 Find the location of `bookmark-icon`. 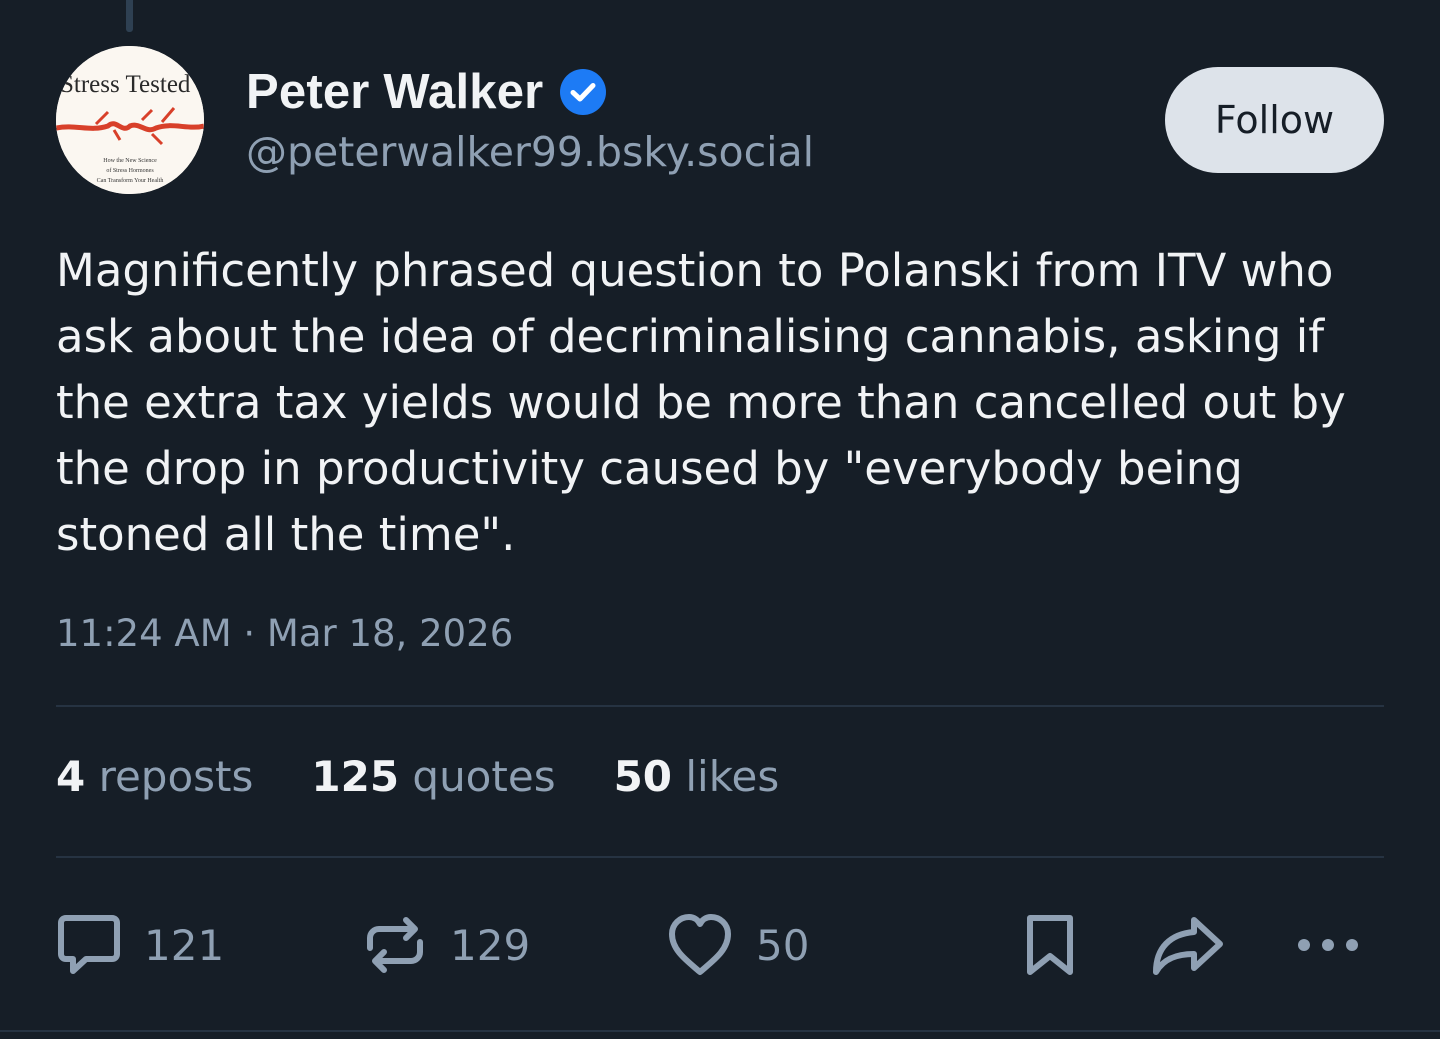

bookmark-icon is located at coordinates (1050, 945).